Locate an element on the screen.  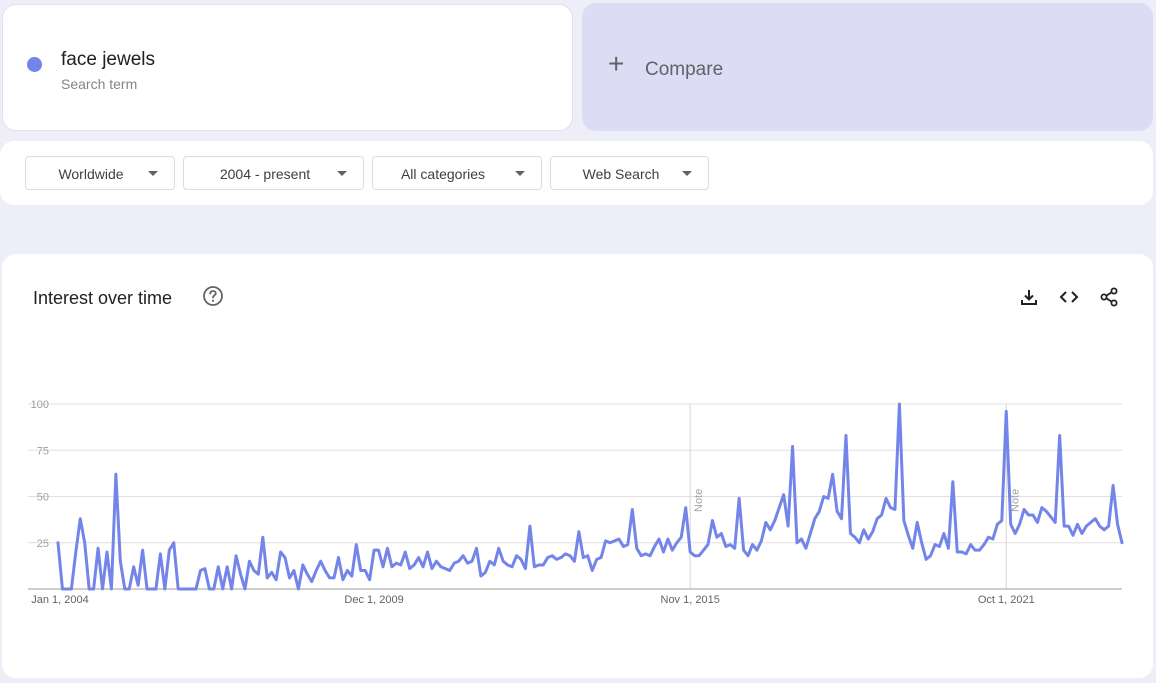
y-tick-label: 50 is located at coordinates (43, 498).